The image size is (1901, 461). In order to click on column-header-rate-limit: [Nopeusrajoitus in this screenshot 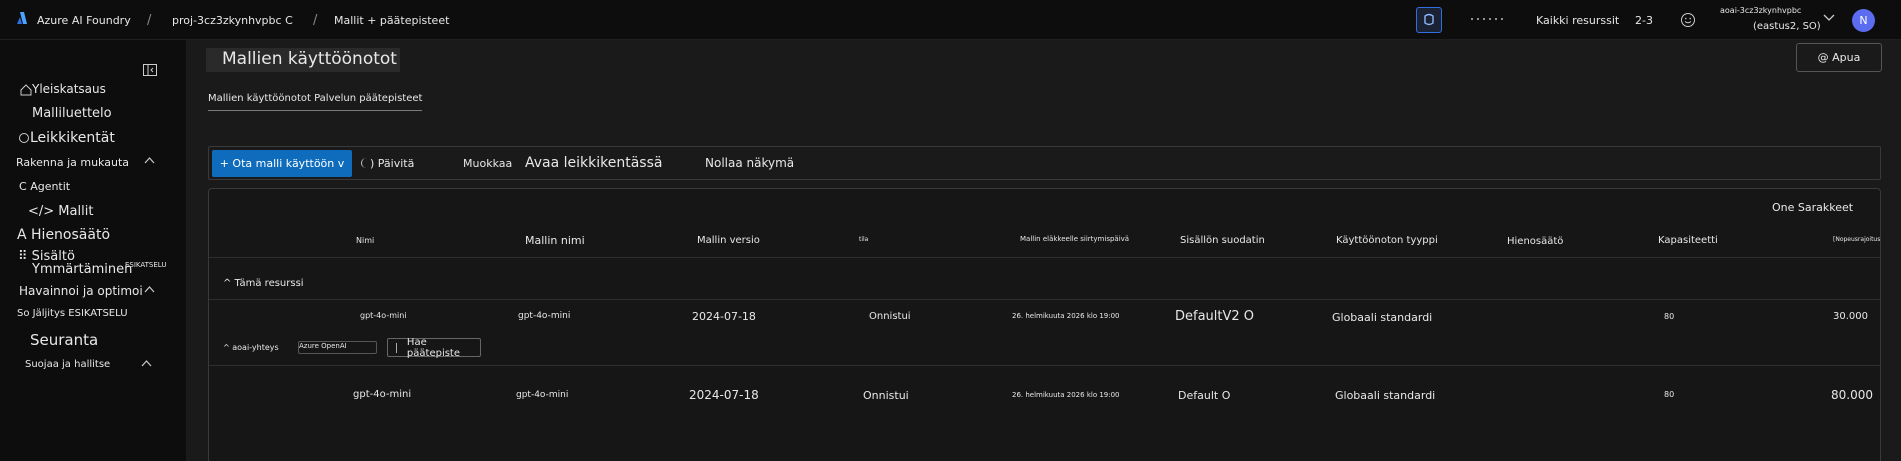, I will do `click(1856, 239)`.